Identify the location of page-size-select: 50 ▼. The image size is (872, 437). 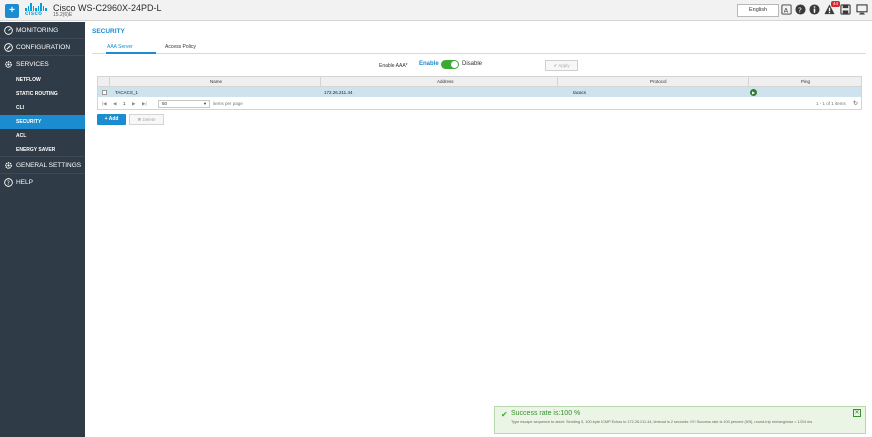
(184, 104).